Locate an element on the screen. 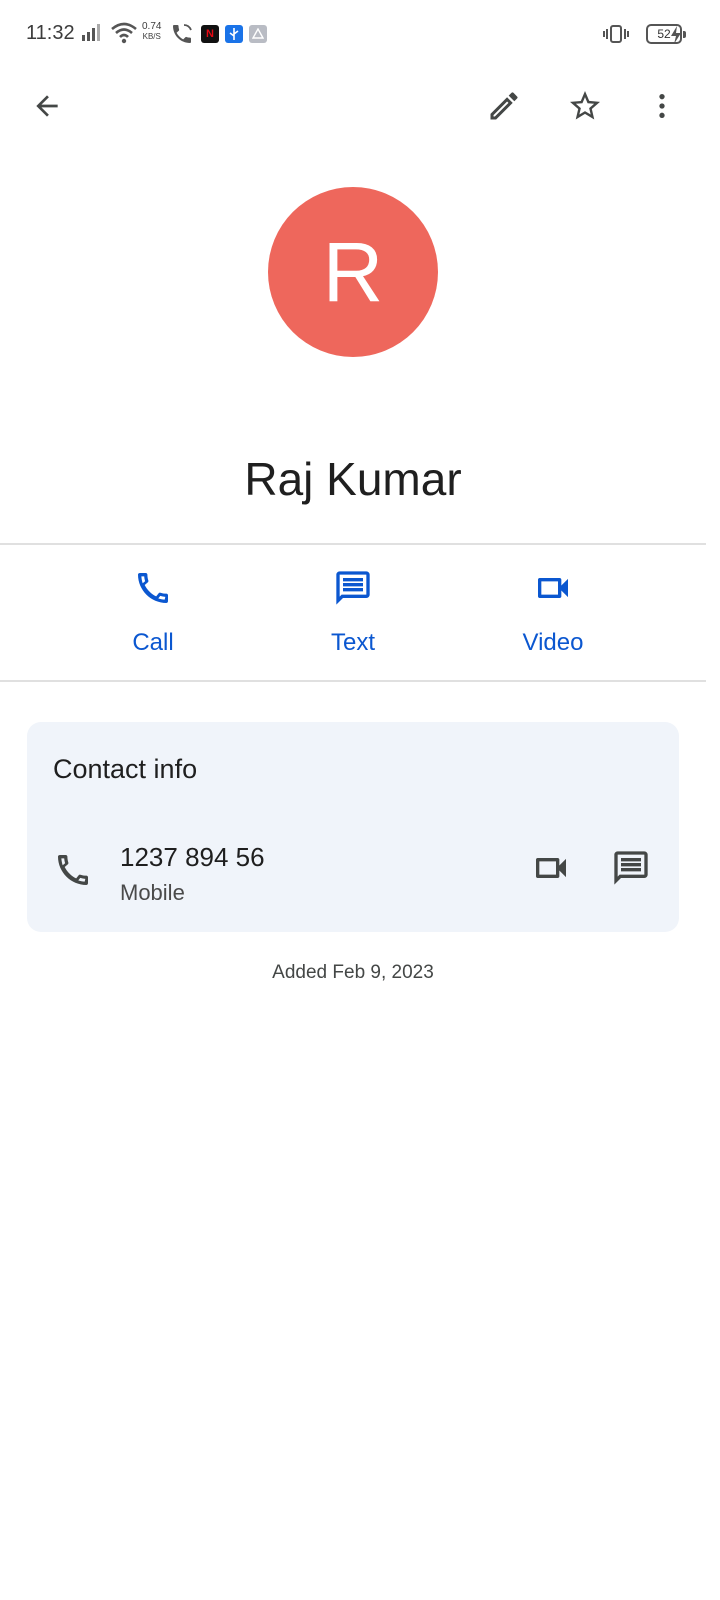  contact-avatar: R is located at coordinates (353, 272).